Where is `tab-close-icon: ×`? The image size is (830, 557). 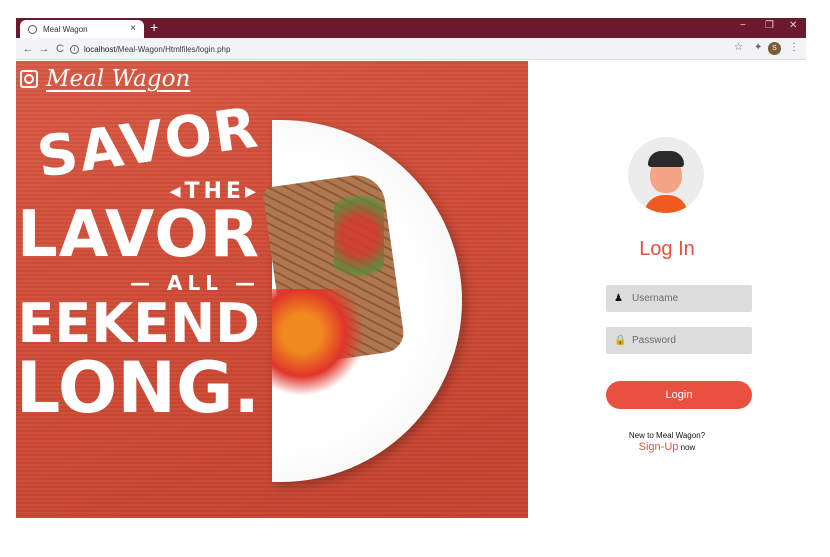
tab-close-icon: × is located at coordinates (133, 28).